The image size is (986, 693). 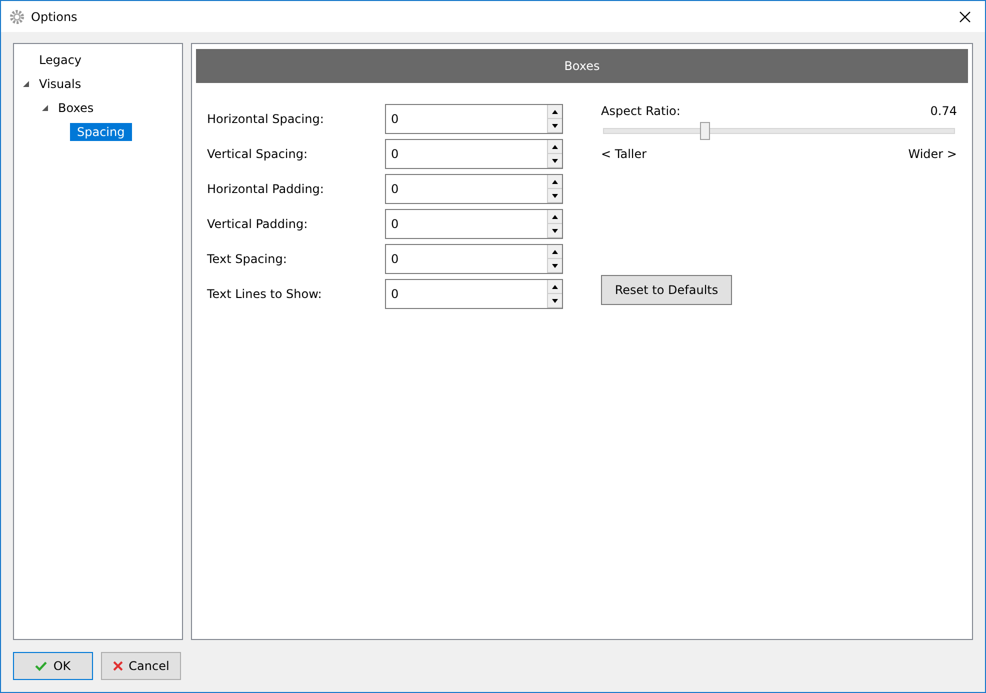 I want to click on tree-item: Boxes, so click(x=76, y=108).